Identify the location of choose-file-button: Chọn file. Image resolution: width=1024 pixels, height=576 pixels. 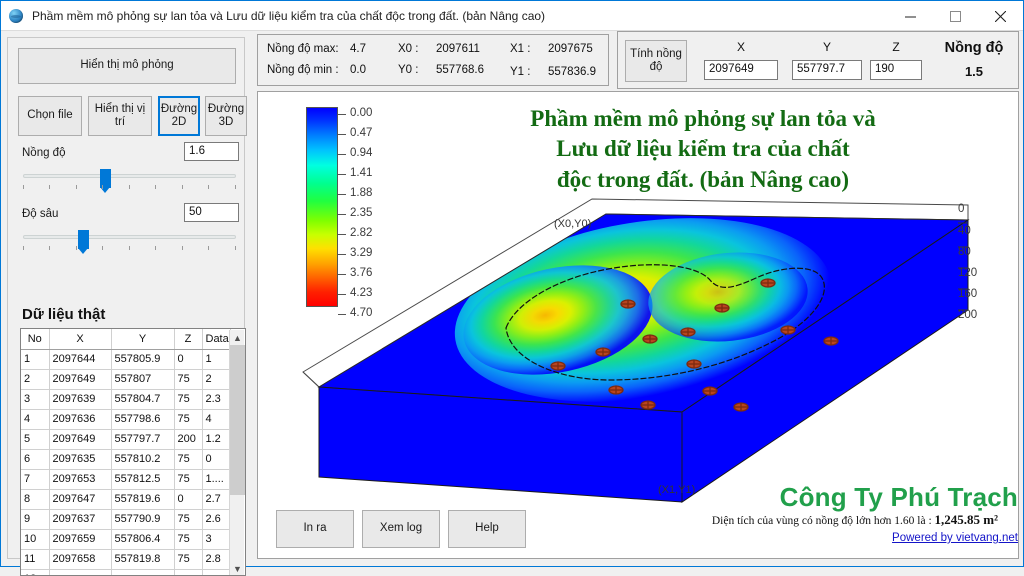
(50, 116).